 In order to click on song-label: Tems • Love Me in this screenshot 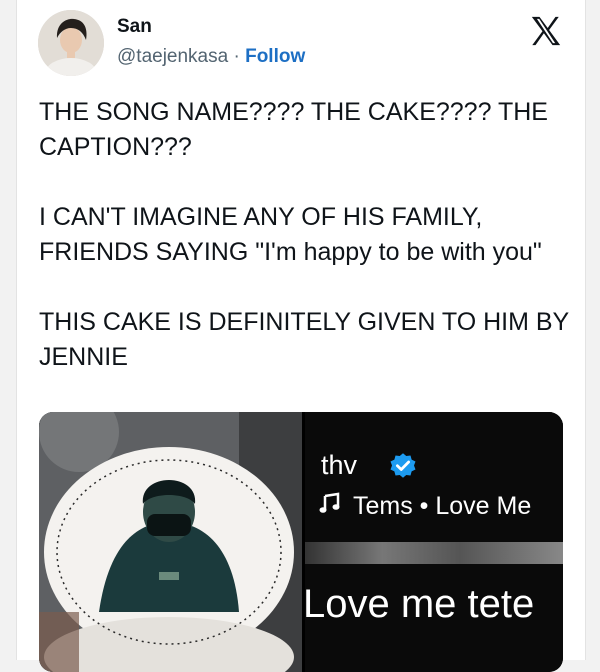, I will do `click(442, 506)`.